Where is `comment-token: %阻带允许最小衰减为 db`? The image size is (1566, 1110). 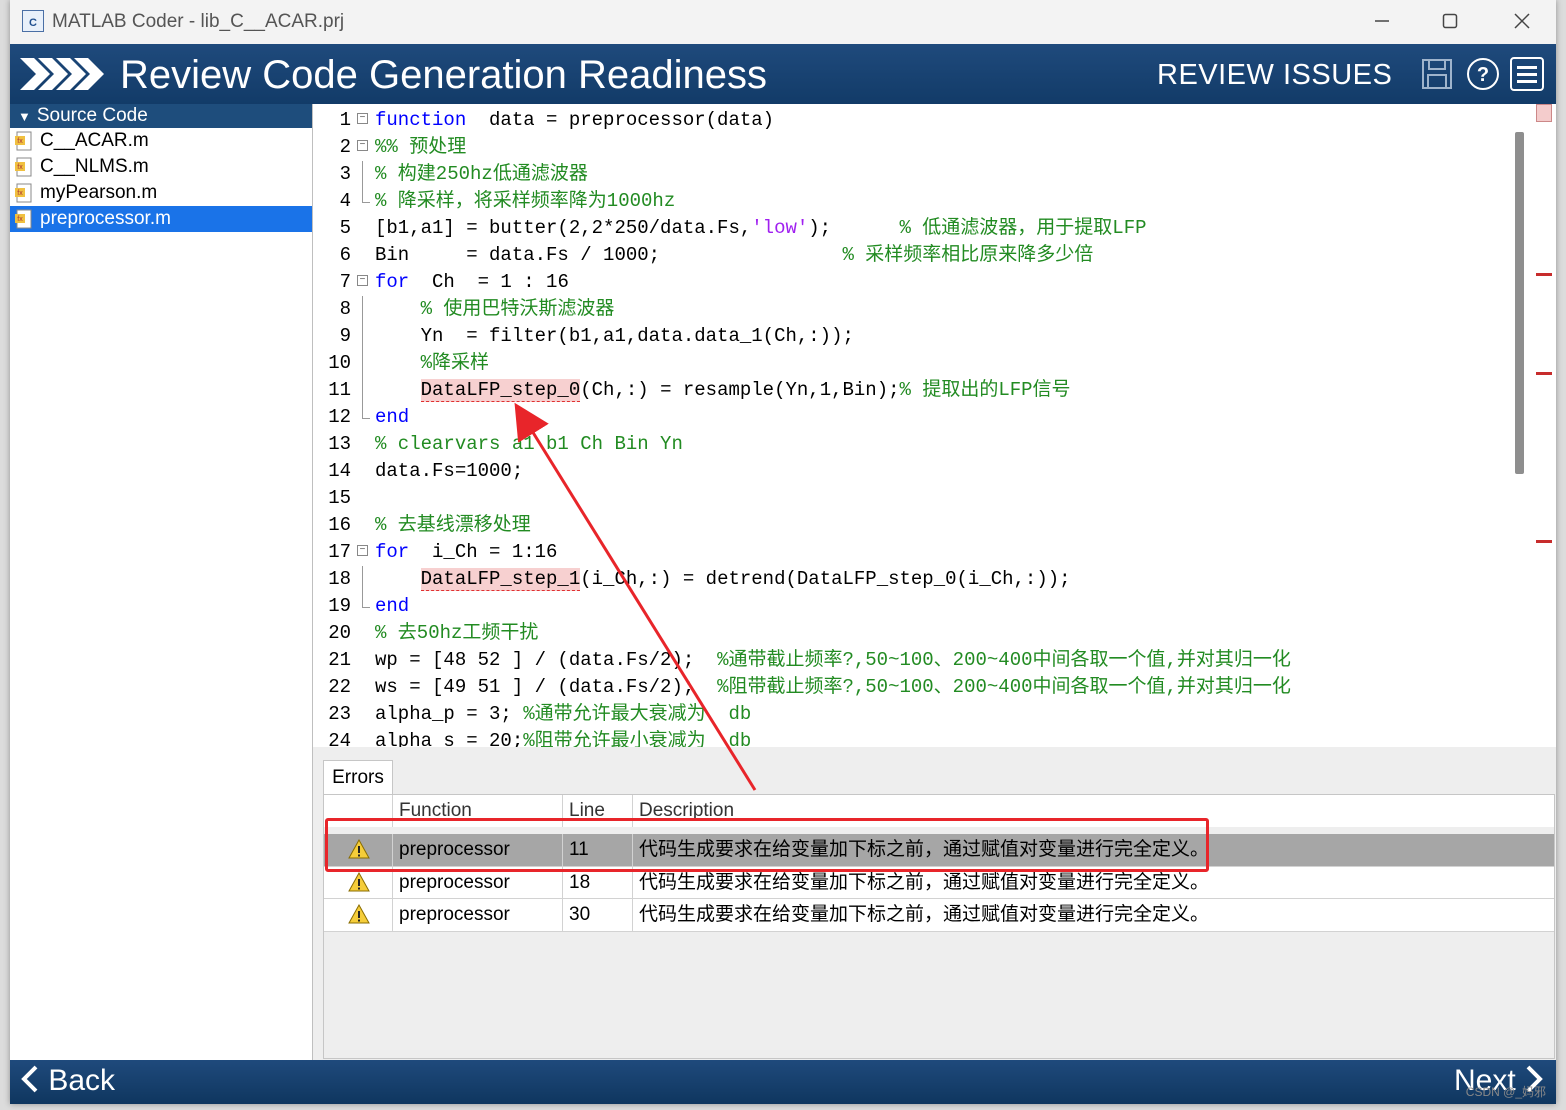 comment-token: %阻带允许最小衰减为 db is located at coordinates (637, 738).